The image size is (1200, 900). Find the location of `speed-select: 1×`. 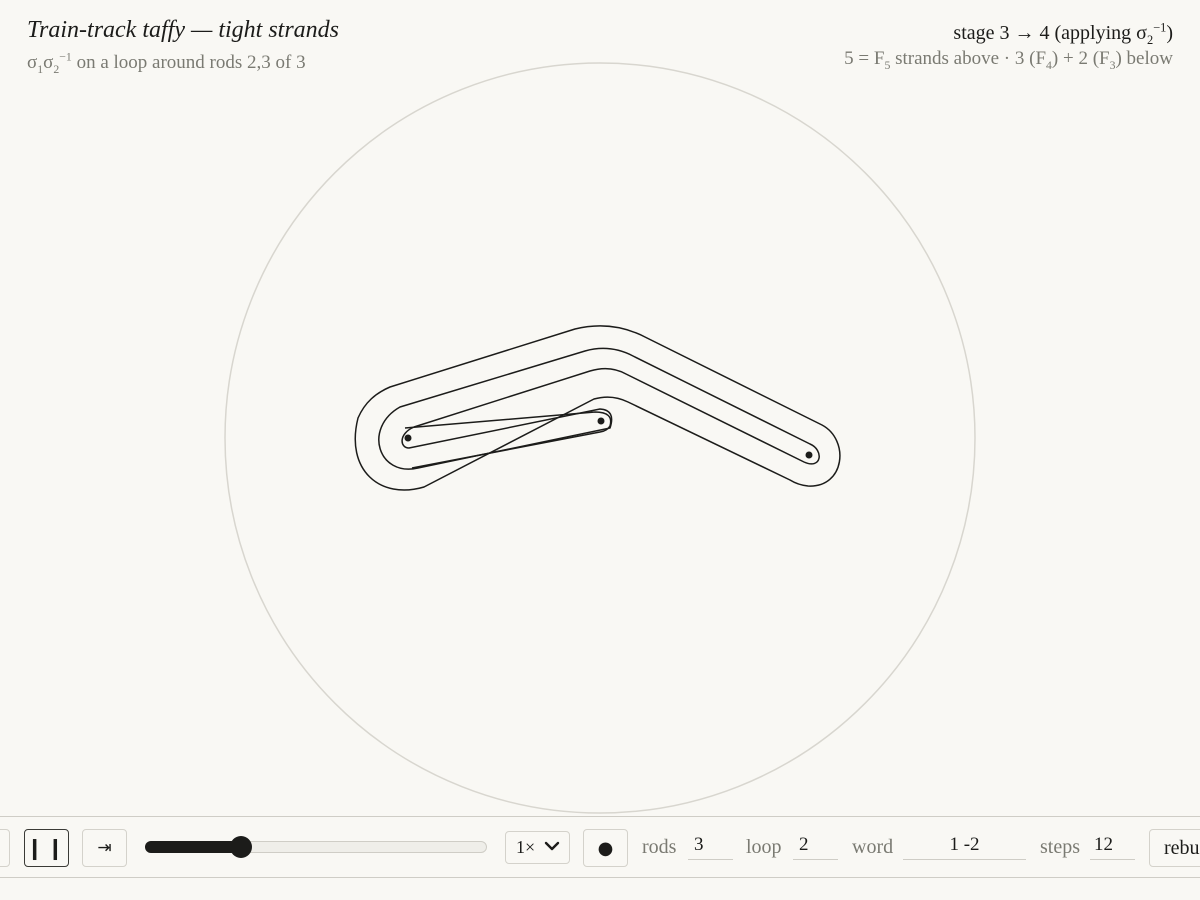

speed-select: 1× is located at coordinates (537, 847).